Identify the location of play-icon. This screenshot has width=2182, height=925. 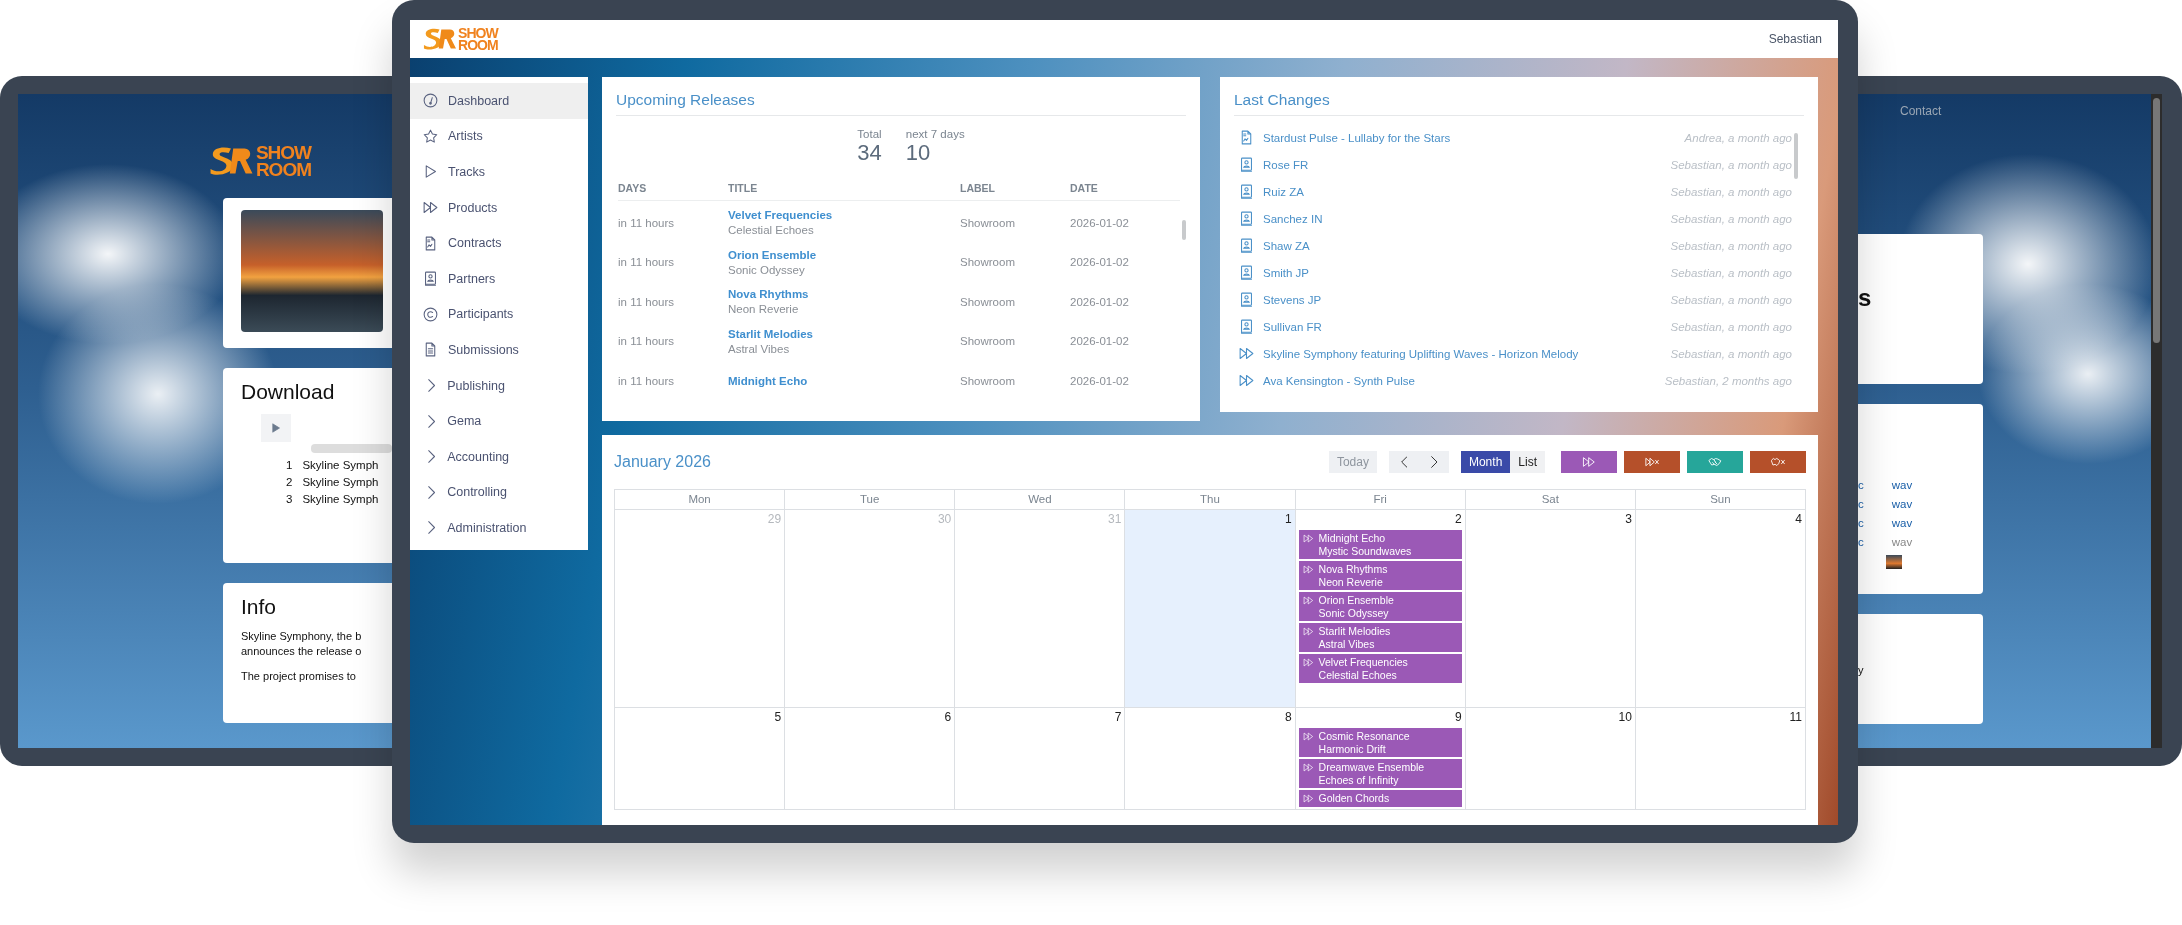
(276, 428).